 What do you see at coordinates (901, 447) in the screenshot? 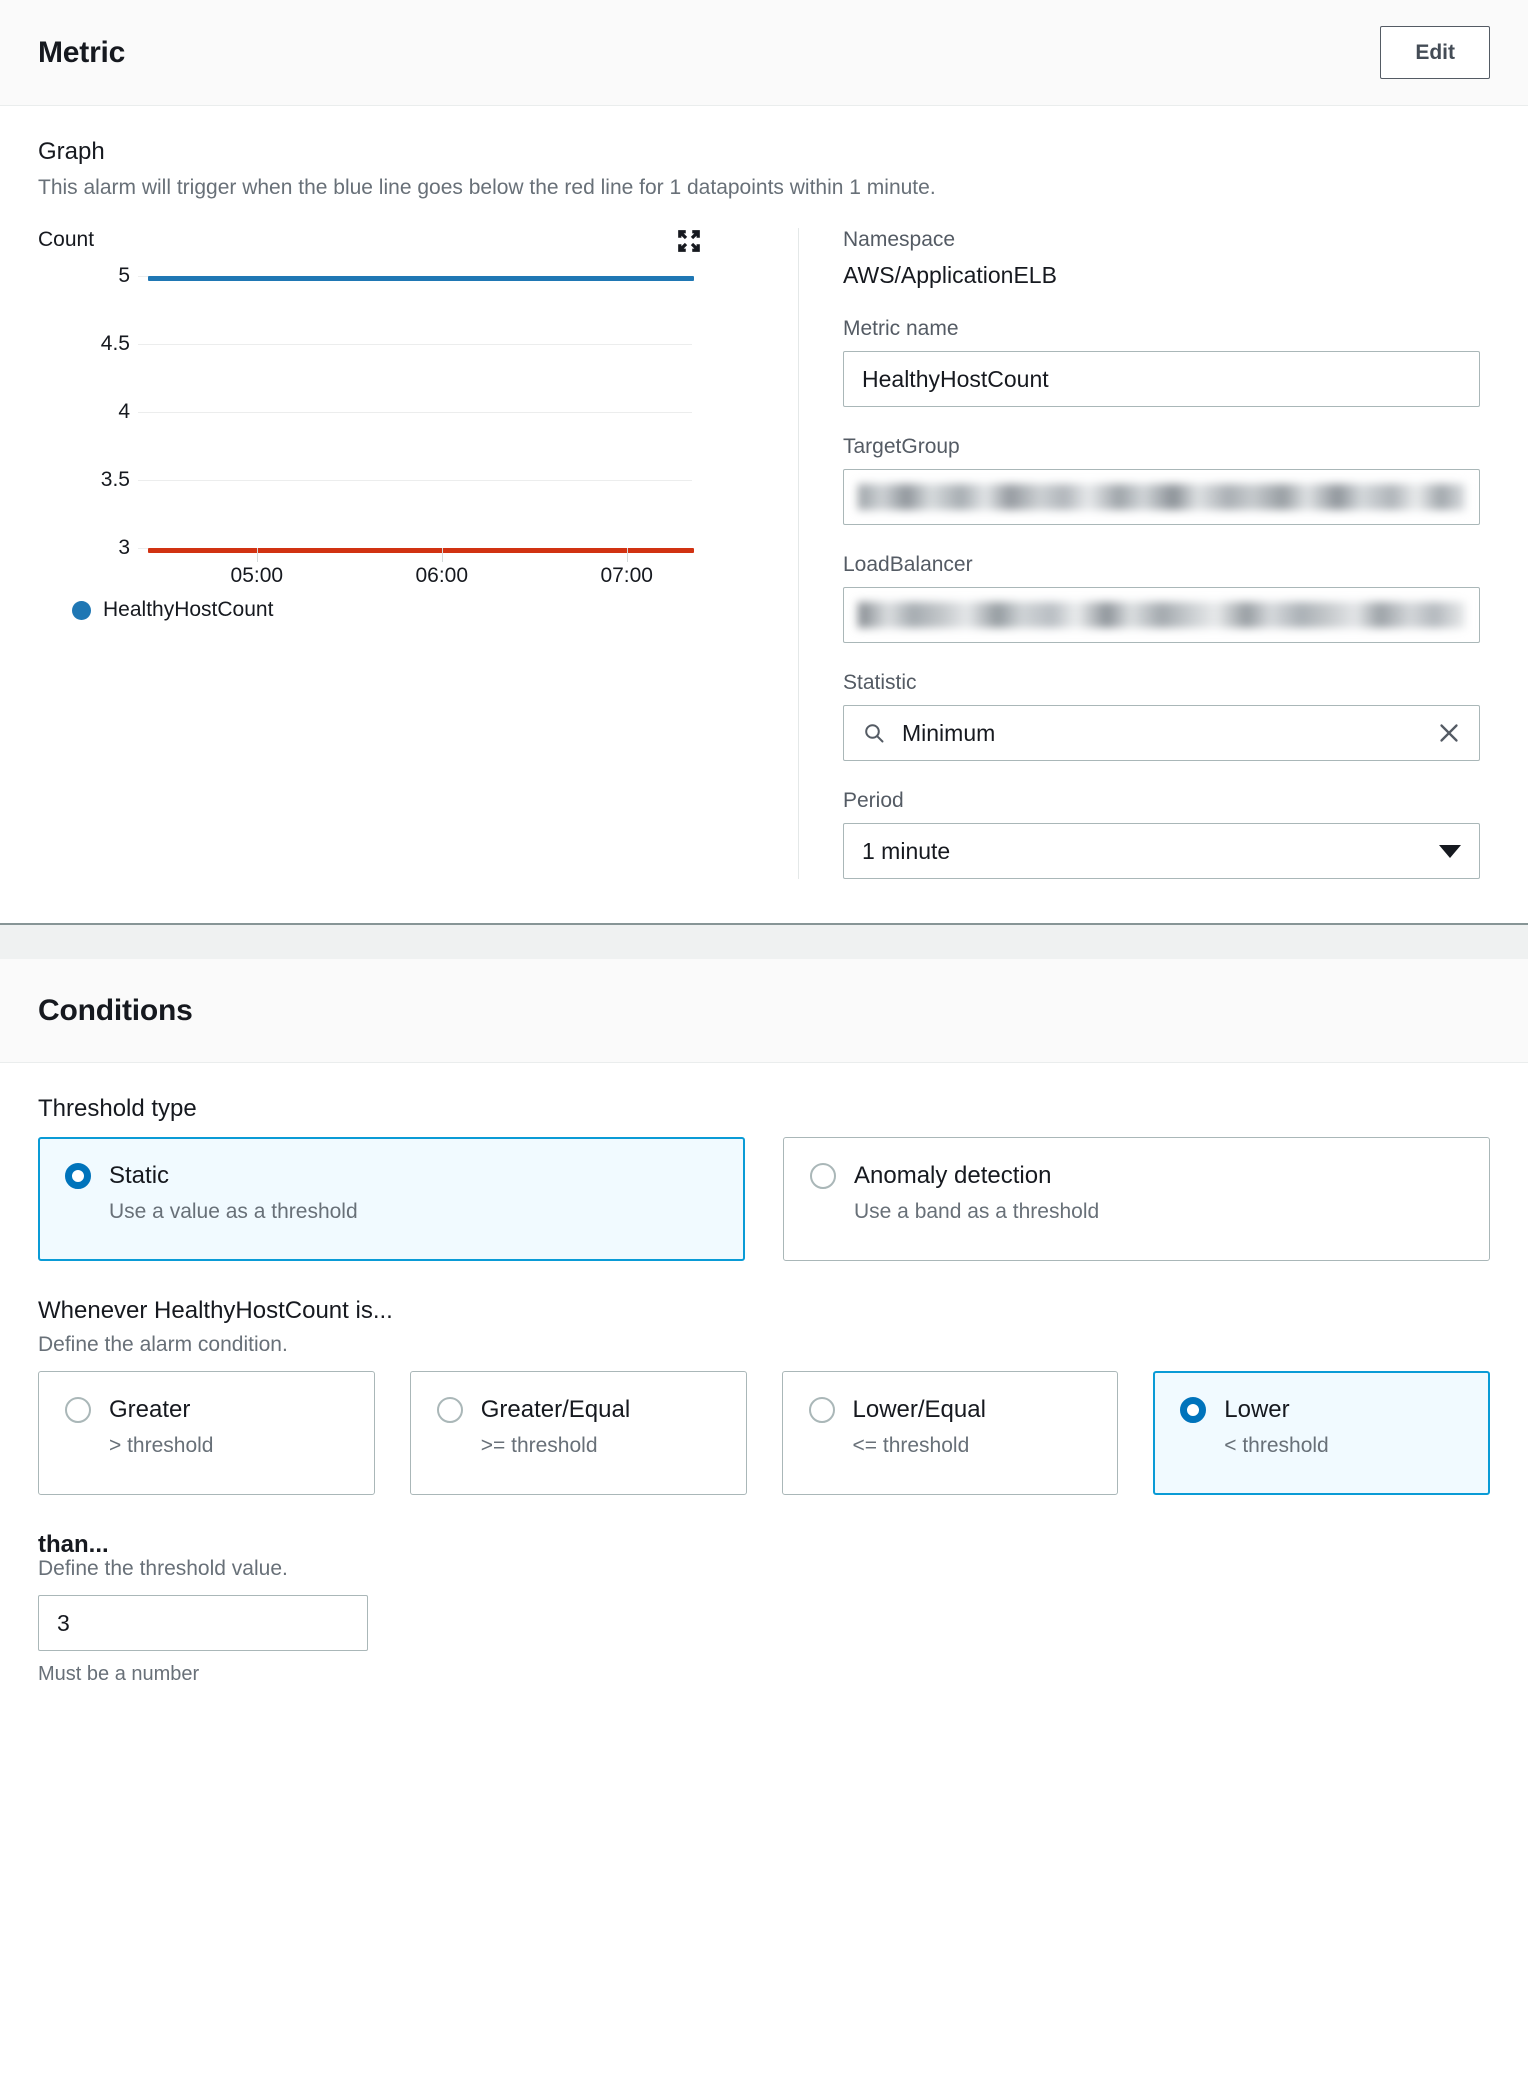
I see `target-group-label: TargetGroup` at bounding box center [901, 447].